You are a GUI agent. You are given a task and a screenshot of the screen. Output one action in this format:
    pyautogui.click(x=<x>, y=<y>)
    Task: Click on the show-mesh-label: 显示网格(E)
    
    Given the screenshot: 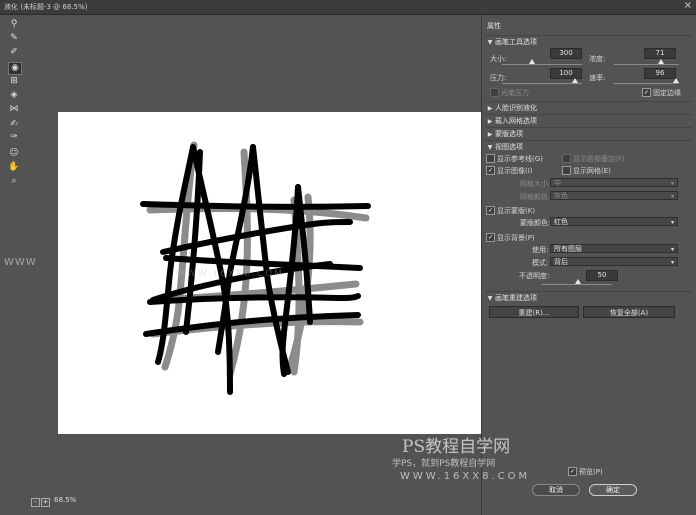 What is the action you would take?
    pyautogui.click(x=592, y=171)
    